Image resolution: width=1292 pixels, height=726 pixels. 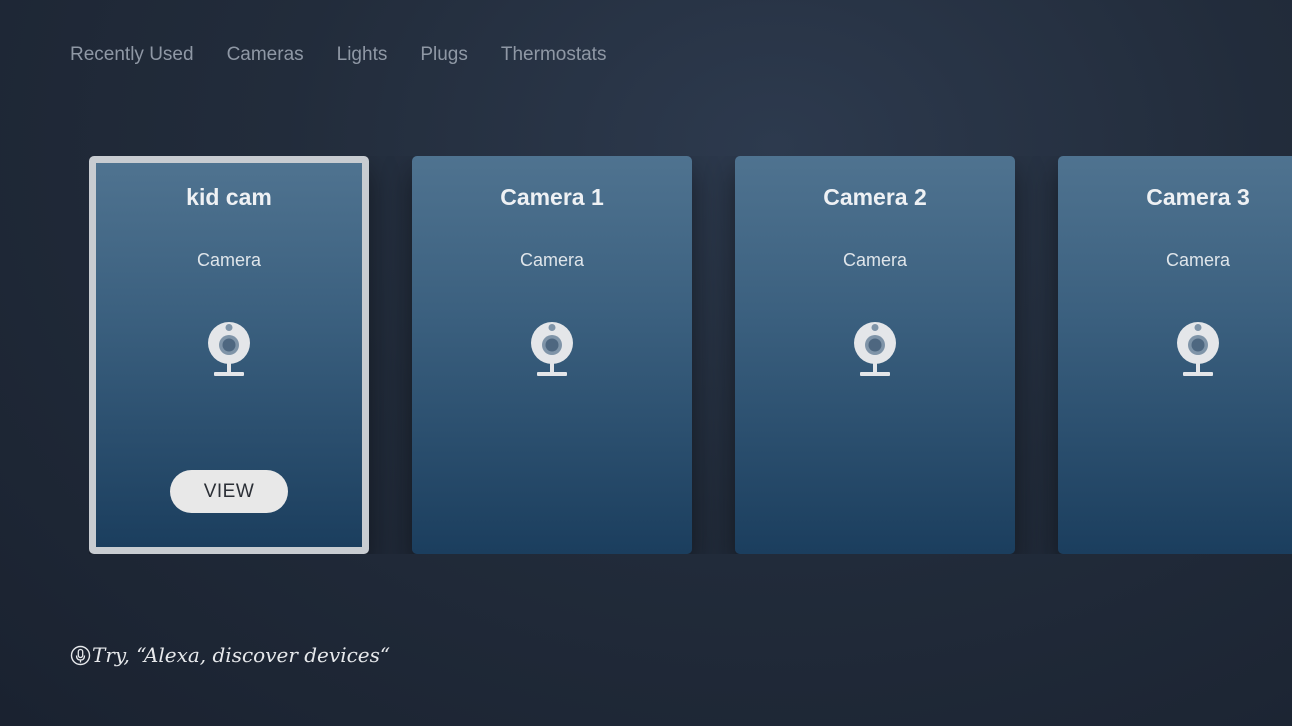 I want to click on nav-item-plugs: Plugs, so click(x=444, y=55).